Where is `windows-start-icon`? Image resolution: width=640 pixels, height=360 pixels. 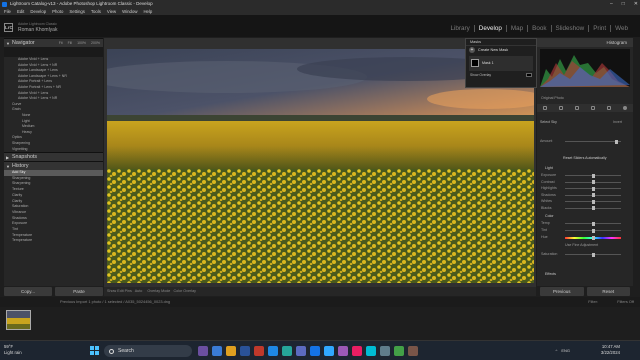 windows-start-icon is located at coordinates (94, 350).